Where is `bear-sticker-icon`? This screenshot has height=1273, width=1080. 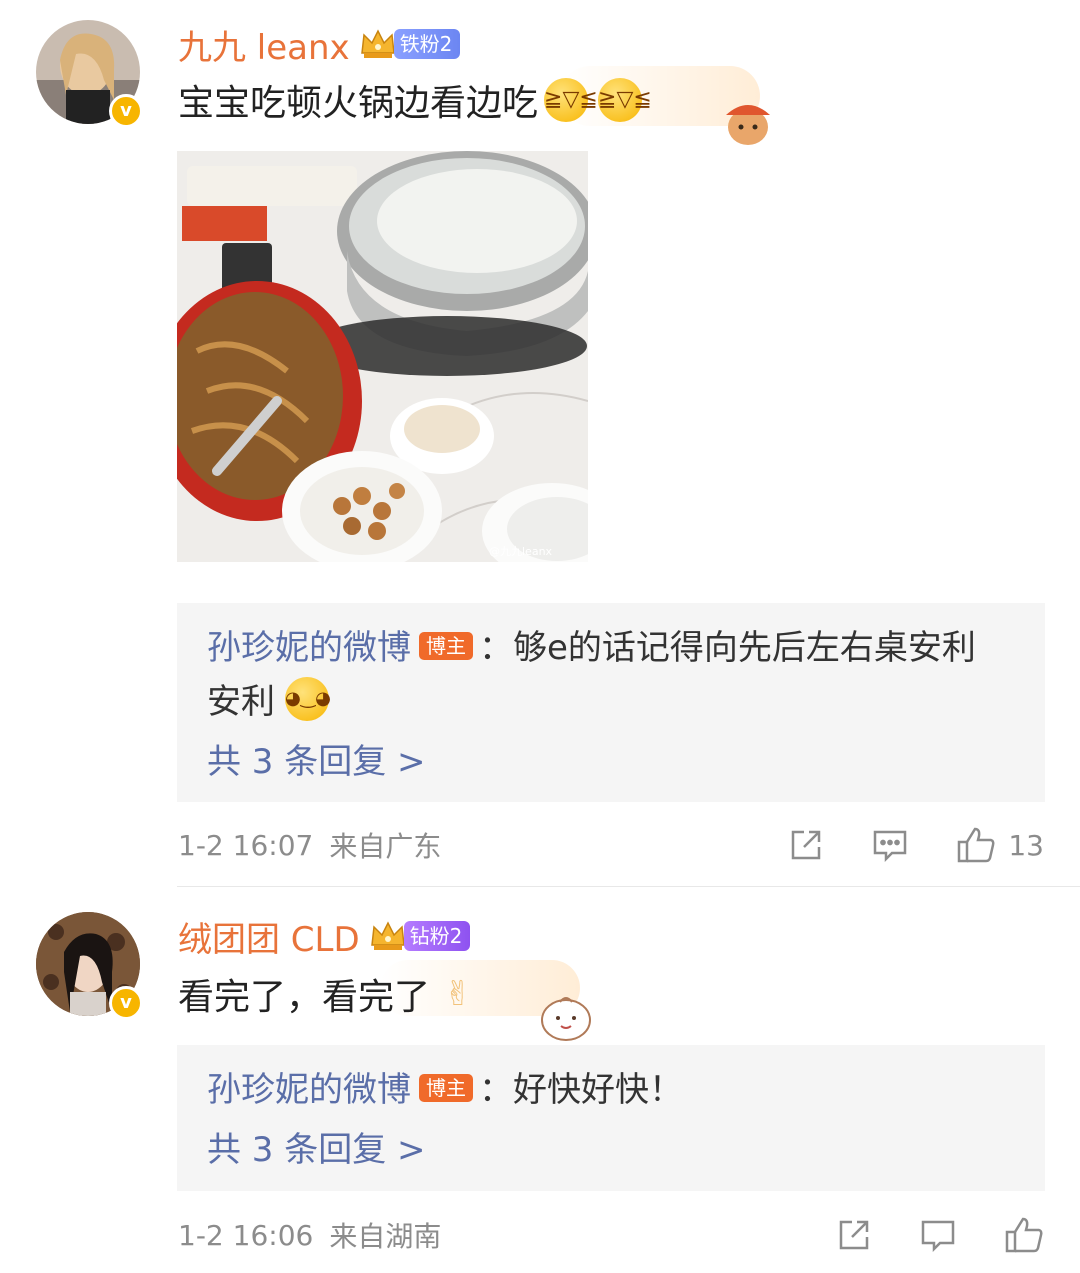
bear-sticker-icon is located at coordinates (748, 125).